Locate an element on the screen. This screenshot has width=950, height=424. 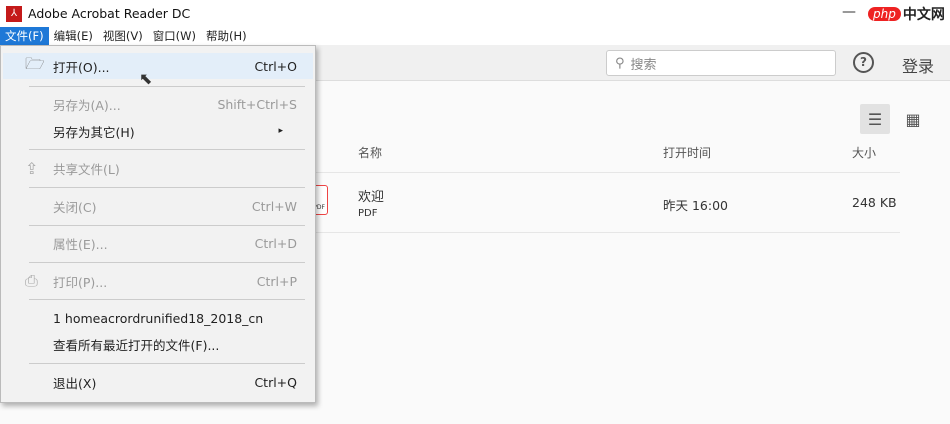
shortcut: Ctrl+D is located at coordinates (275, 243).